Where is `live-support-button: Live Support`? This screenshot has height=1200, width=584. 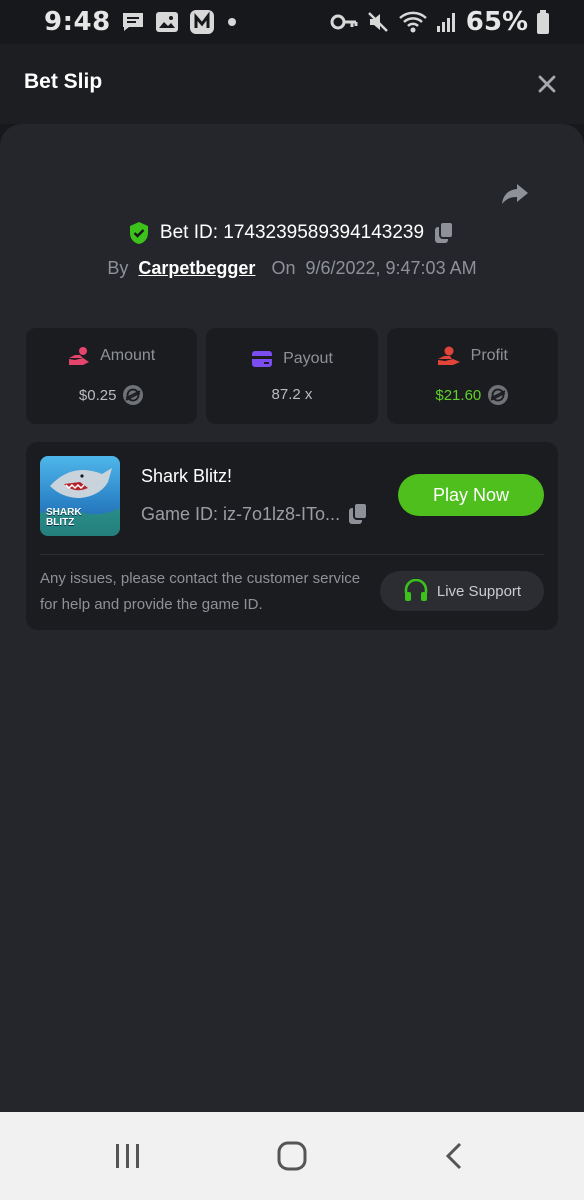
live-support-button: Live Support is located at coordinates (462, 591).